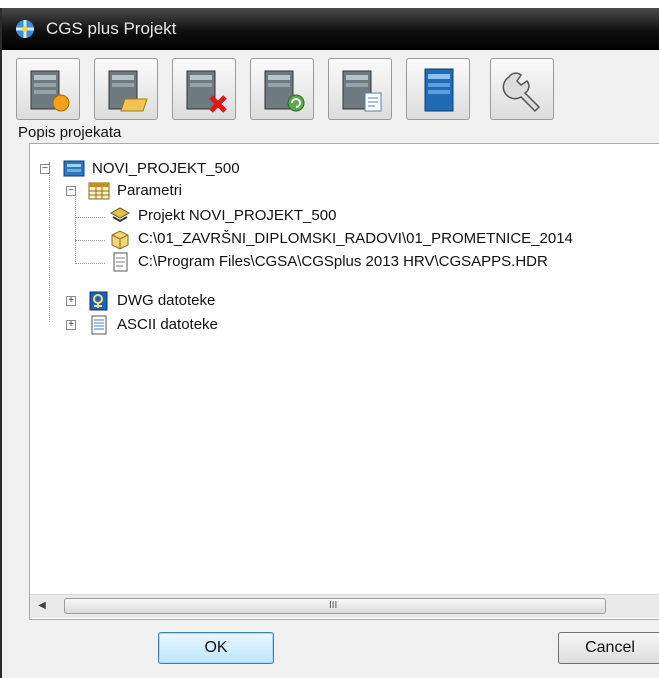 The width and height of the screenshot is (659, 678). I want to click on new-project-button, so click(48, 89).